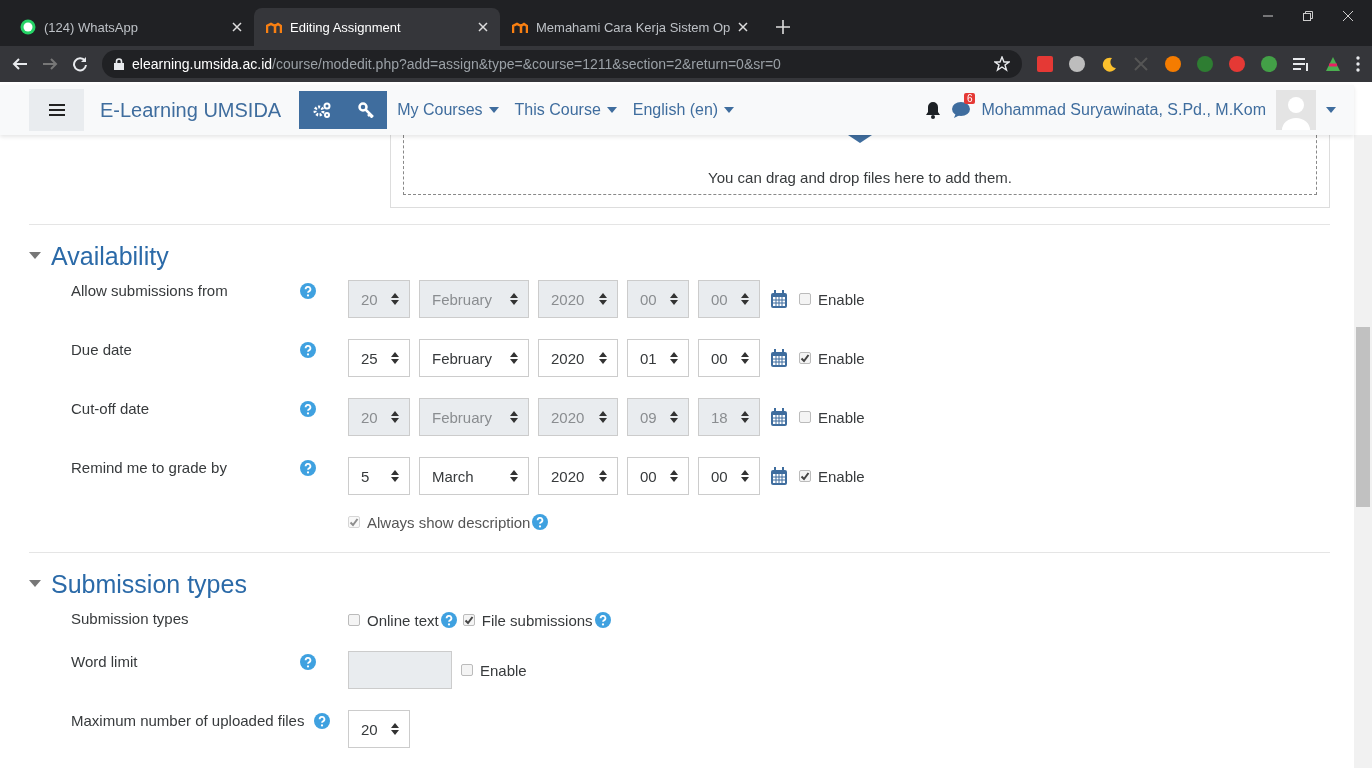 Image resolution: width=1372 pixels, height=768 pixels. I want to click on menu-button, so click(56, 110).